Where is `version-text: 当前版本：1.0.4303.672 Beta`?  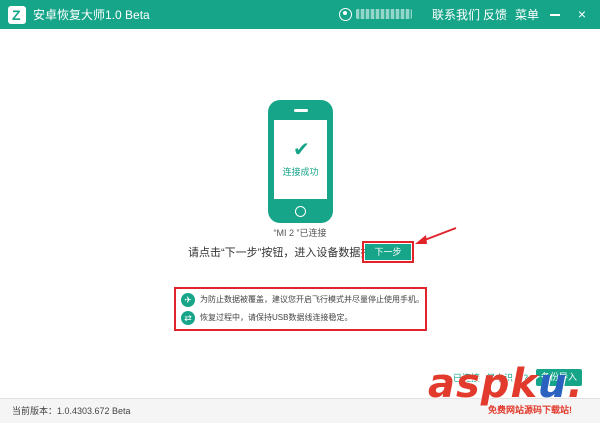 version-text: 当前版本：1.0.4303.672 Beta is located at coordinates (71, 411).